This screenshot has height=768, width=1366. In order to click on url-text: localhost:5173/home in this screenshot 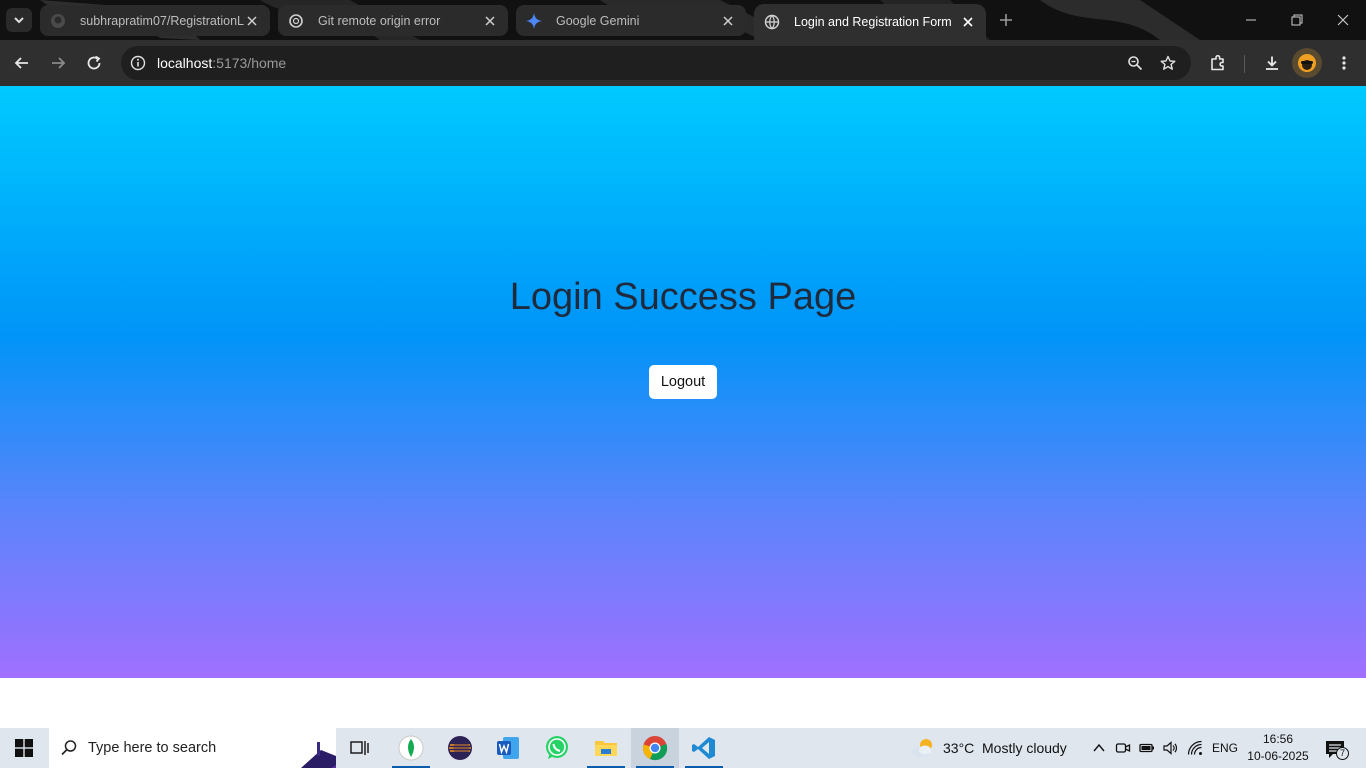, I will do `click(221, 63)`.